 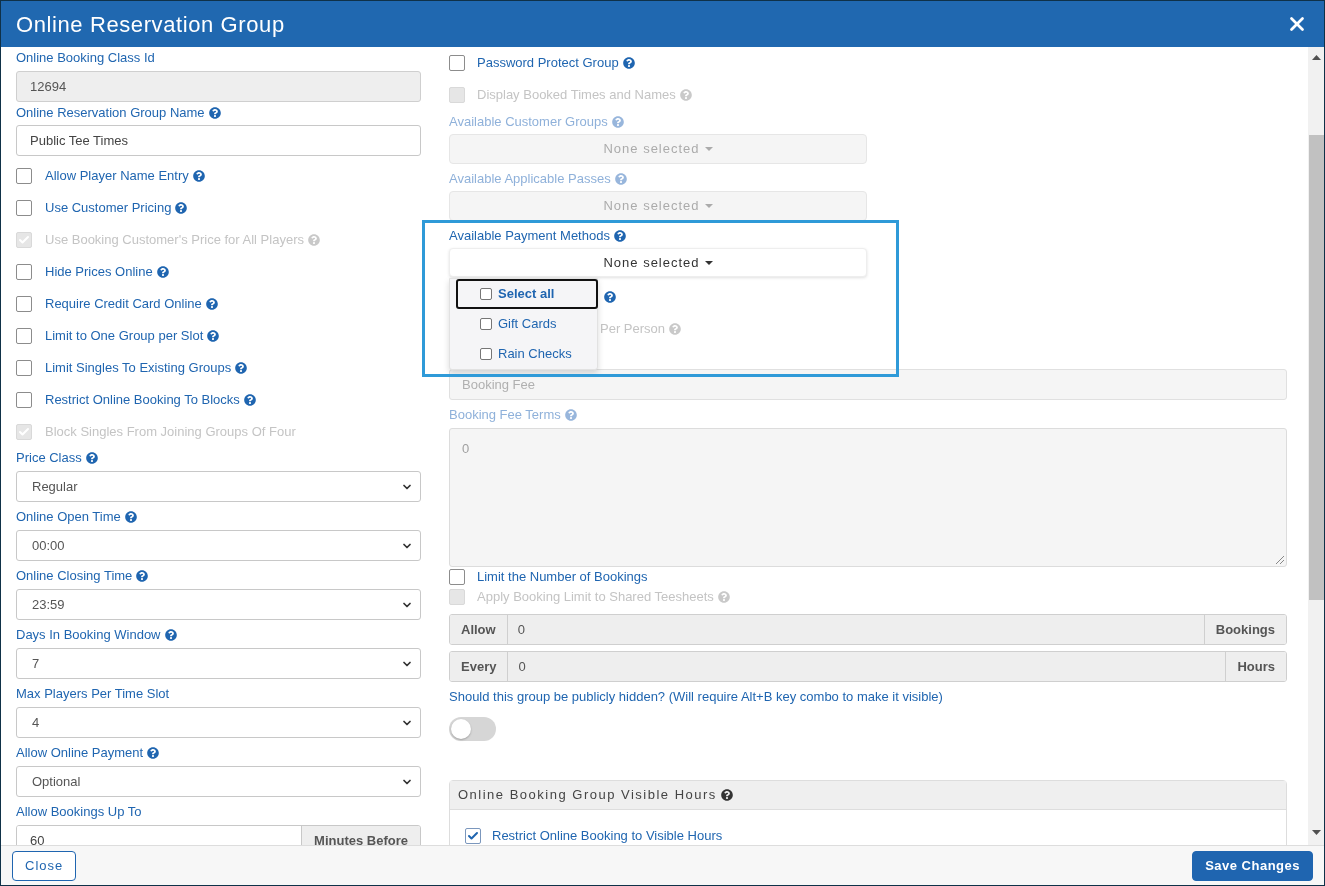 What do you see at coordinates (218, 545) in the screenshot?
I see `select-field: 00:00` at bounding box center [218, 545].